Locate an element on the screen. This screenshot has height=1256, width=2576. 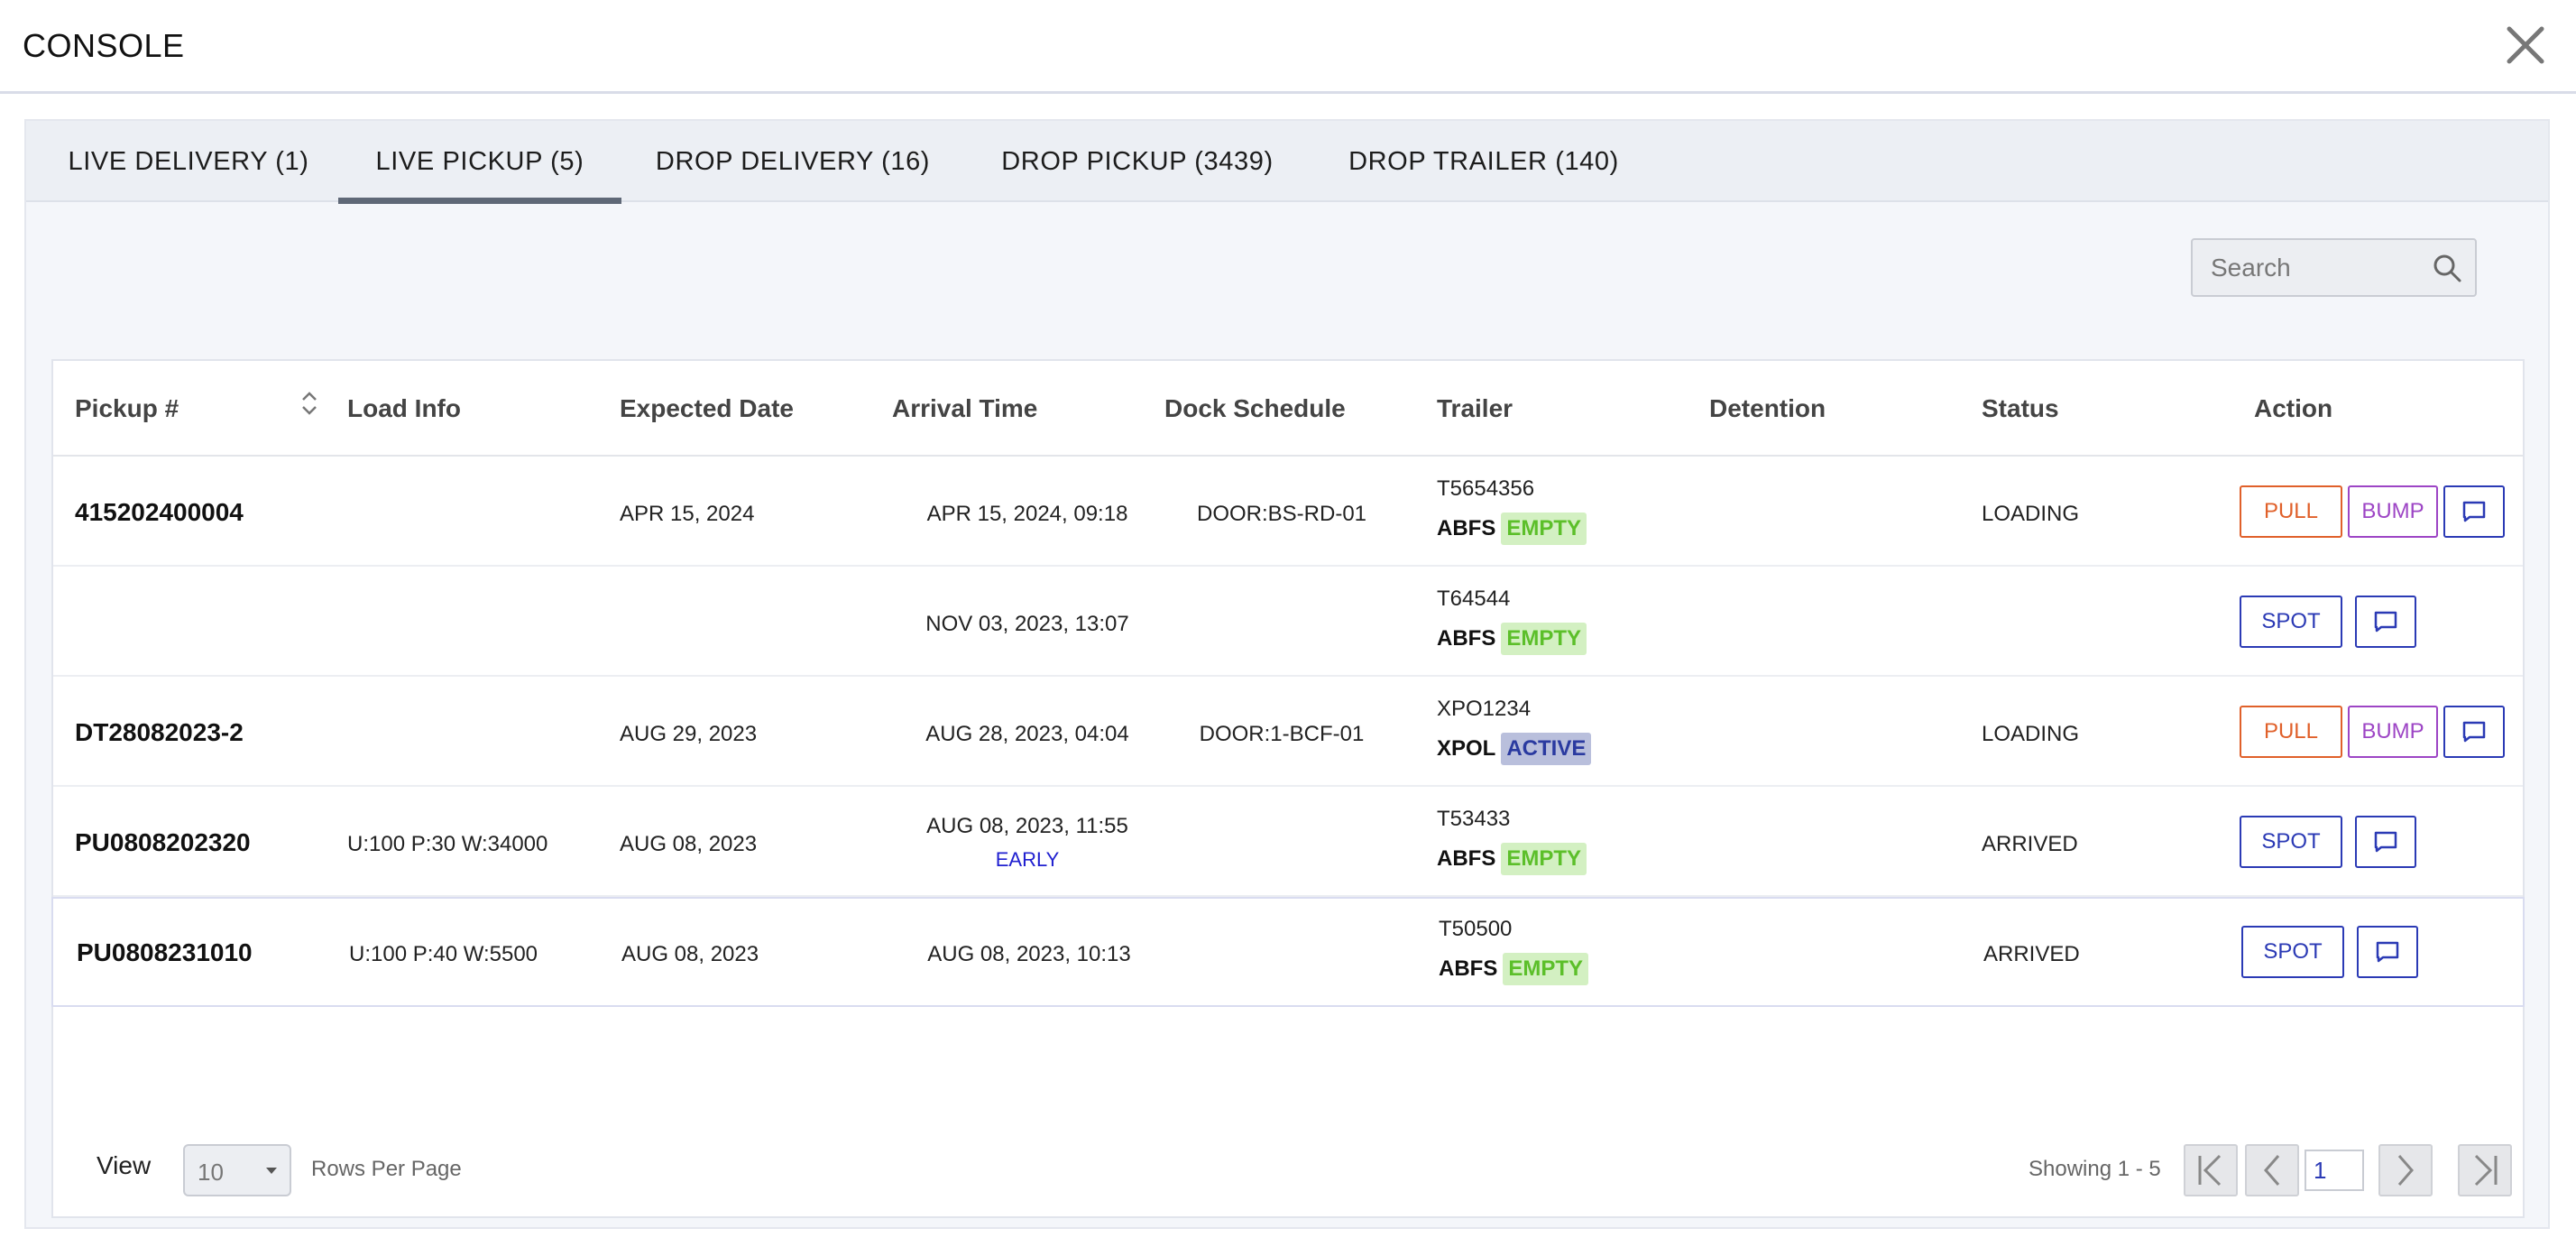
chevron-left-icon is located at coordinates (2272, 1170).